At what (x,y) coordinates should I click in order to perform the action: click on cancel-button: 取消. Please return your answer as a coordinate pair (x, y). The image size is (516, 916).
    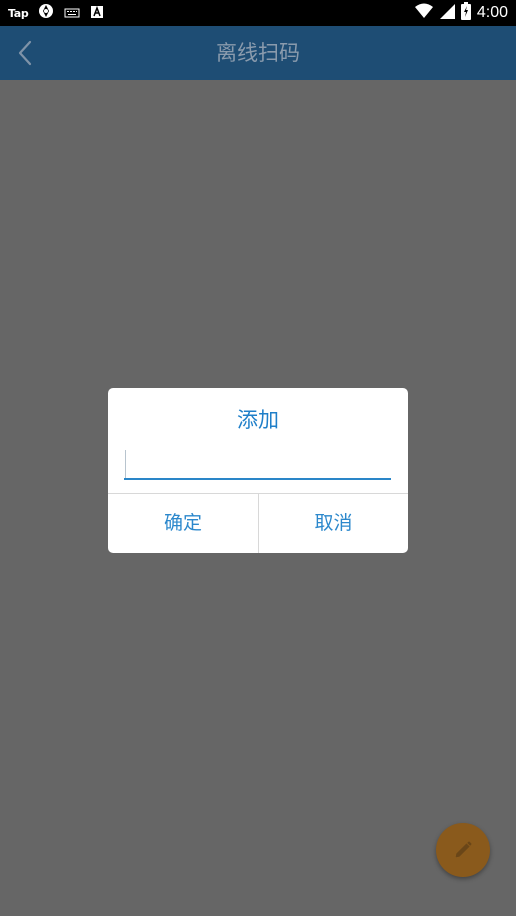
    Looking at the image, I should click on (333, 523).